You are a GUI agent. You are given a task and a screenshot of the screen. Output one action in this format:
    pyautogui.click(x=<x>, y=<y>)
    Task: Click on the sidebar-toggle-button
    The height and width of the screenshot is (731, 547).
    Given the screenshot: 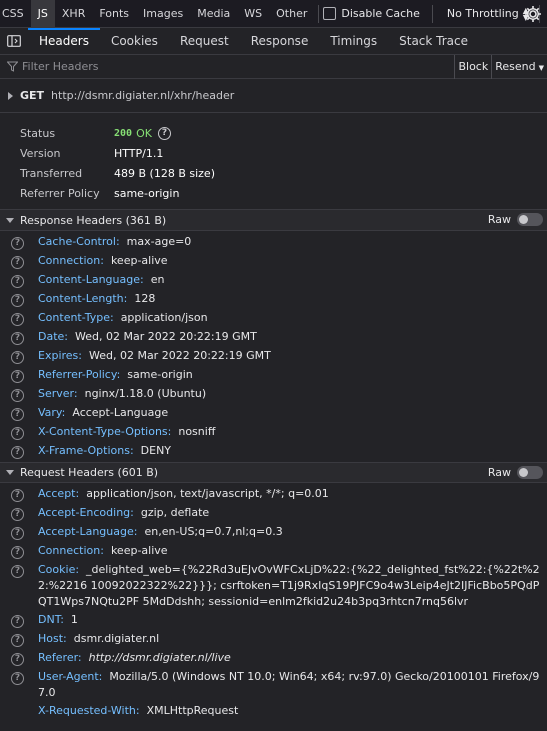 What is the action you would take?
    pyautogui.click(x=14, y=41)
    